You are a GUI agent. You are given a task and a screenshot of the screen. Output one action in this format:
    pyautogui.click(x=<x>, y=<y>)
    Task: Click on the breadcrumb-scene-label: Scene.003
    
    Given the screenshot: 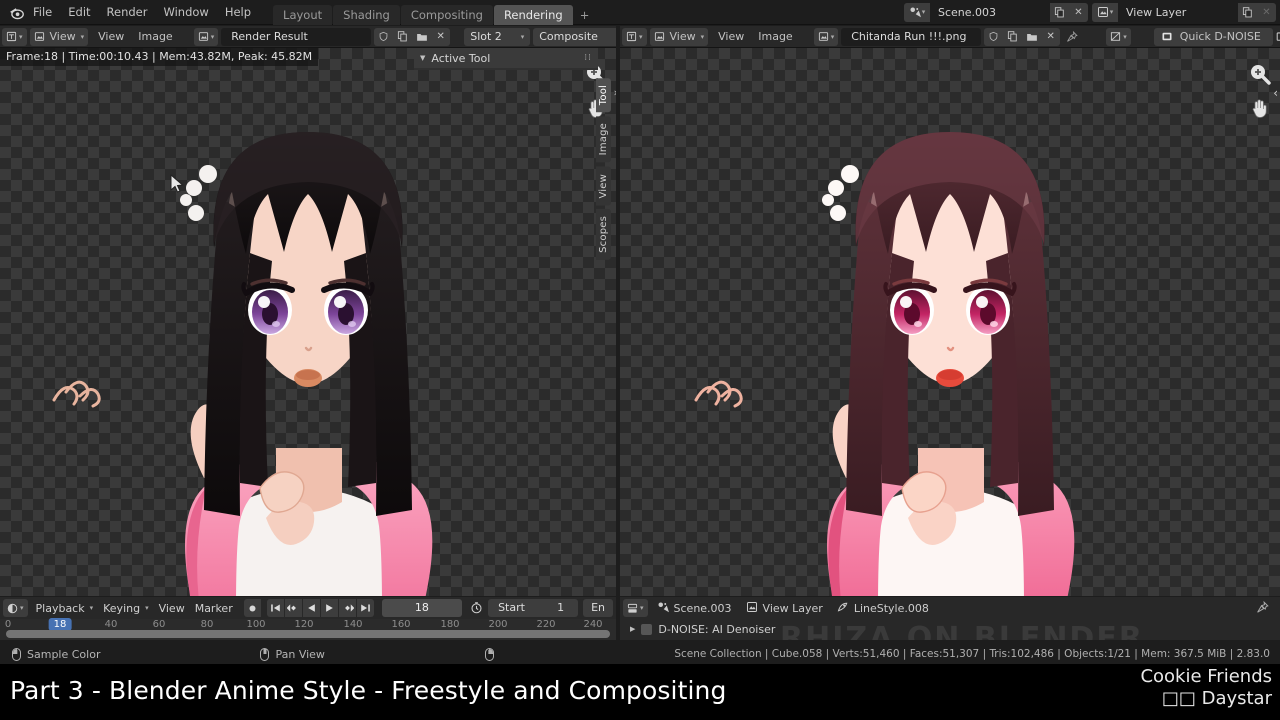 What is the action you would take?
    pyautogui.click(x=702, y=608)
    